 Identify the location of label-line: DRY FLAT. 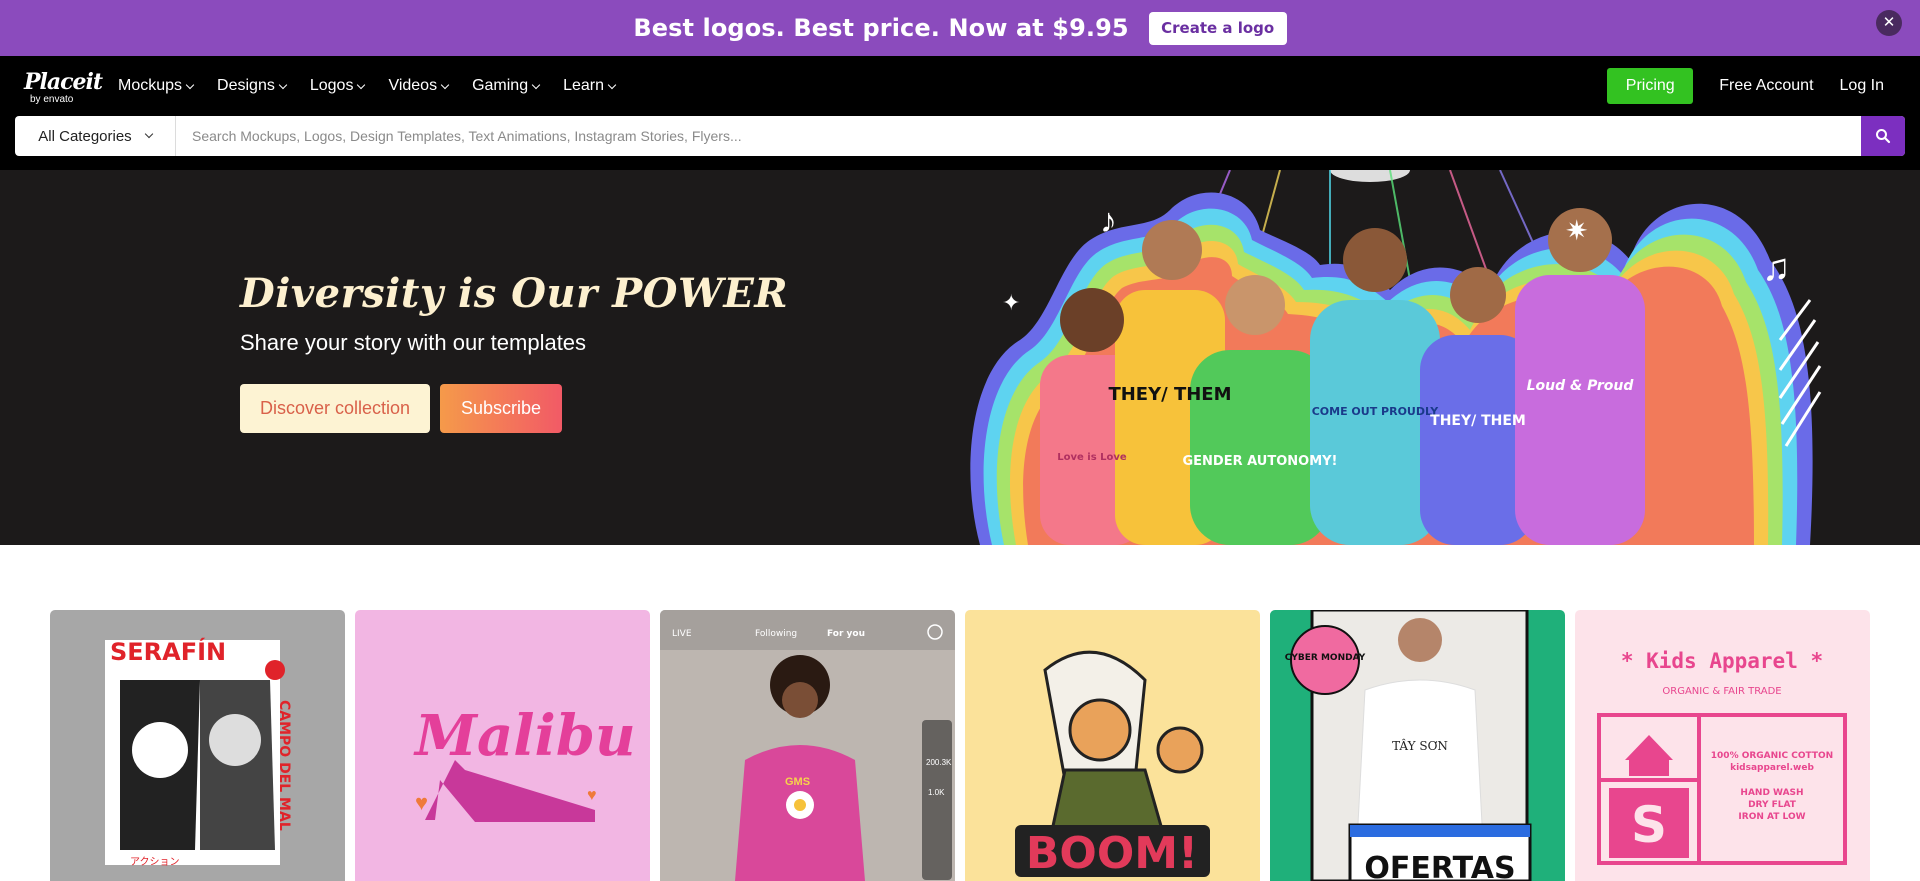
(1772, 805).